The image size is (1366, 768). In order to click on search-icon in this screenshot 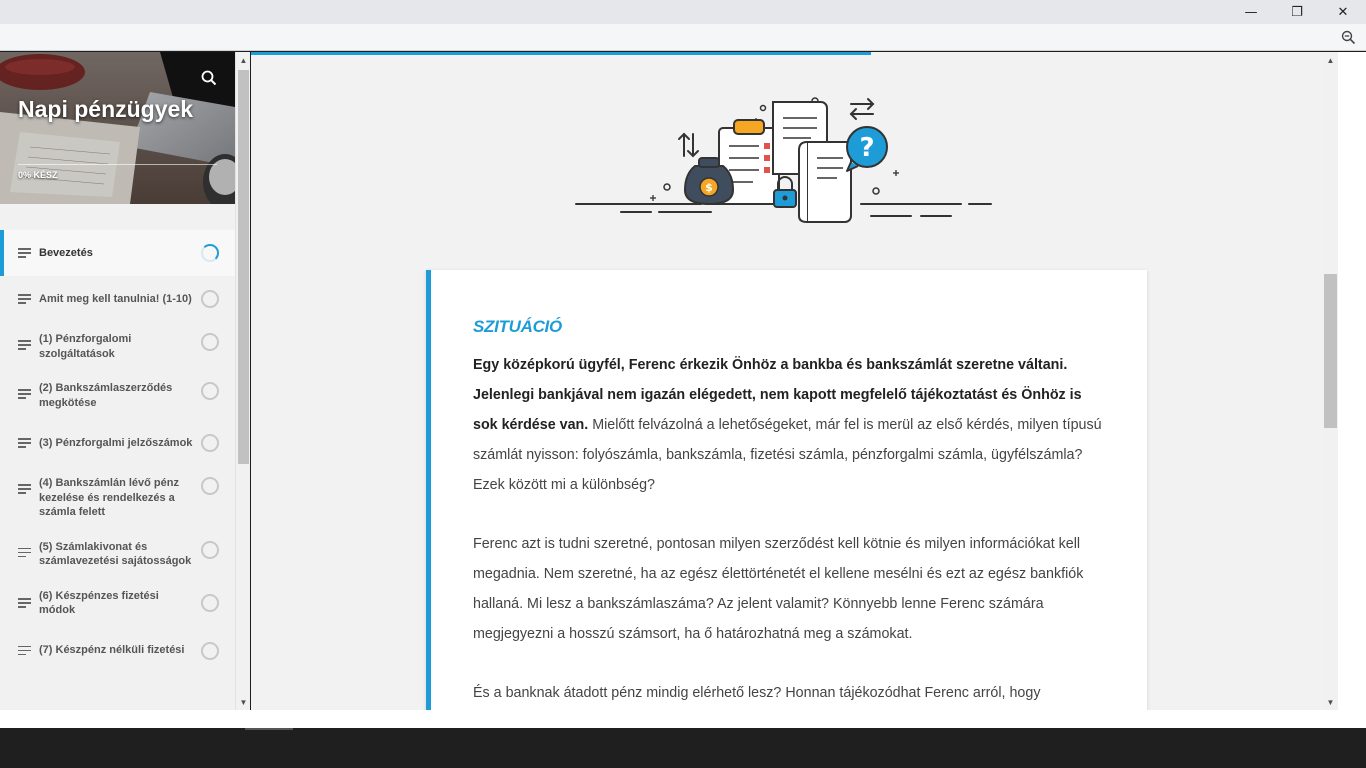, I will do `click(209, 78)`.